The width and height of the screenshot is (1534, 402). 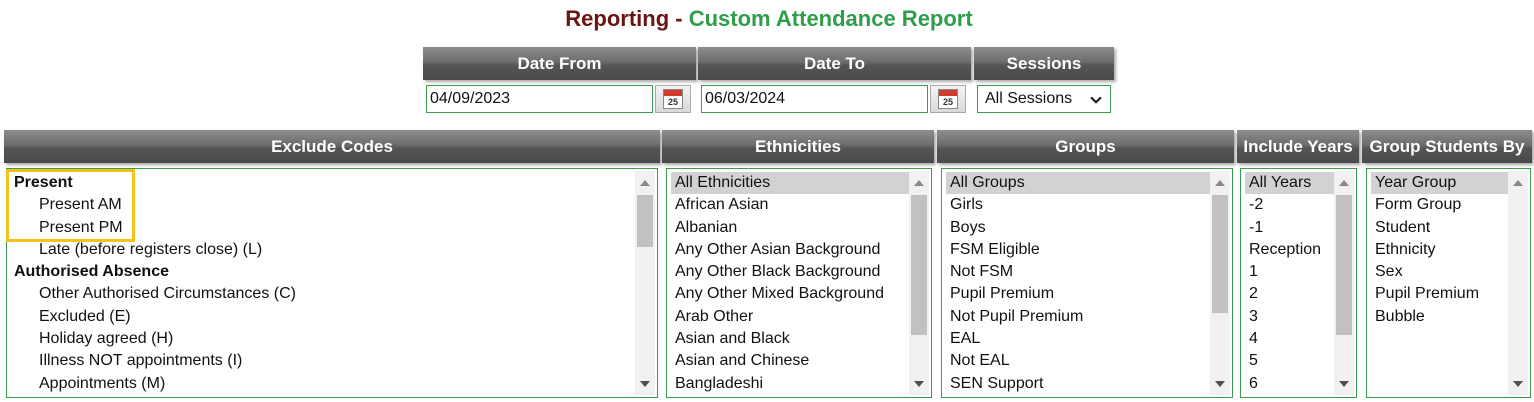 I want to click on ethnicities-option-any-other-asian-background: Any Other Asian Background, so click(x=790, y=250).